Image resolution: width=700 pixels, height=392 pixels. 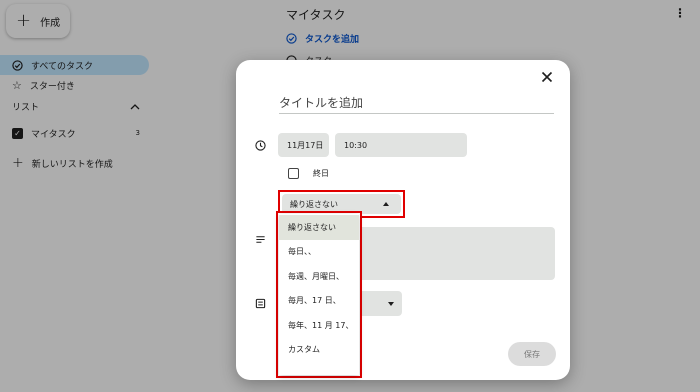 I want to click on title-input, so click(x=416, y=103).